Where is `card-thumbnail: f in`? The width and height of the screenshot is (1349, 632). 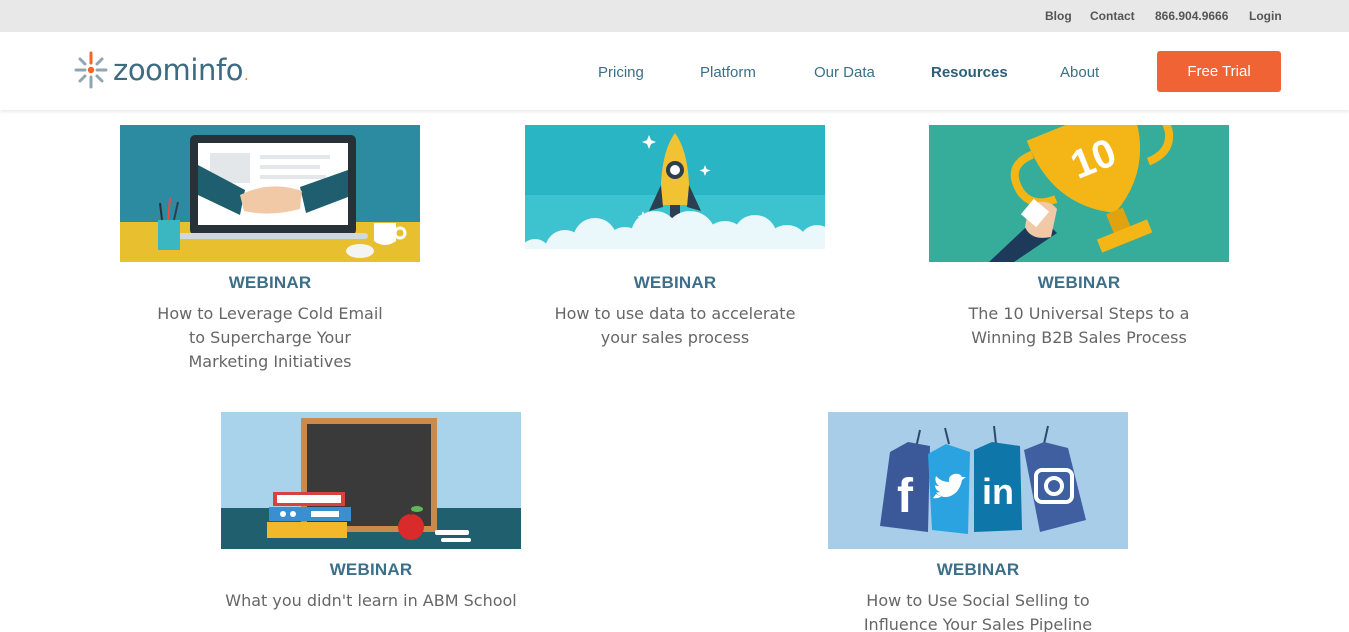 card-thumbnail: f in is located at coordinates (978, 480).